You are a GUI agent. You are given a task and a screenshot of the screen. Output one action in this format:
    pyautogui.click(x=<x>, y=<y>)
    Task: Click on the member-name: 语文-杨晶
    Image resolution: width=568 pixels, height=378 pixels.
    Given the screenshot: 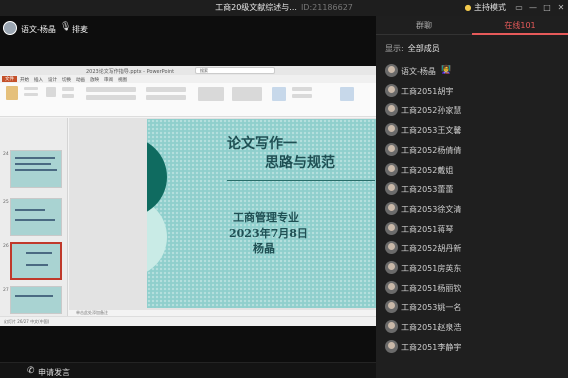 What is the action you would take?
    pyautogui.click(x=418, y=71)
    